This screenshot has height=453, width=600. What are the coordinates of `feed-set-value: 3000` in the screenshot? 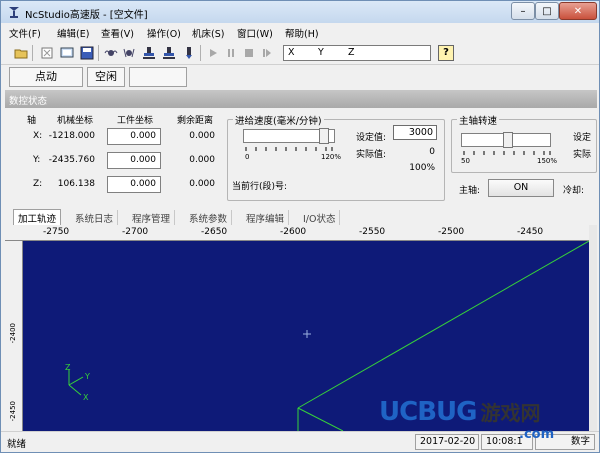 It's located at (415, 132).